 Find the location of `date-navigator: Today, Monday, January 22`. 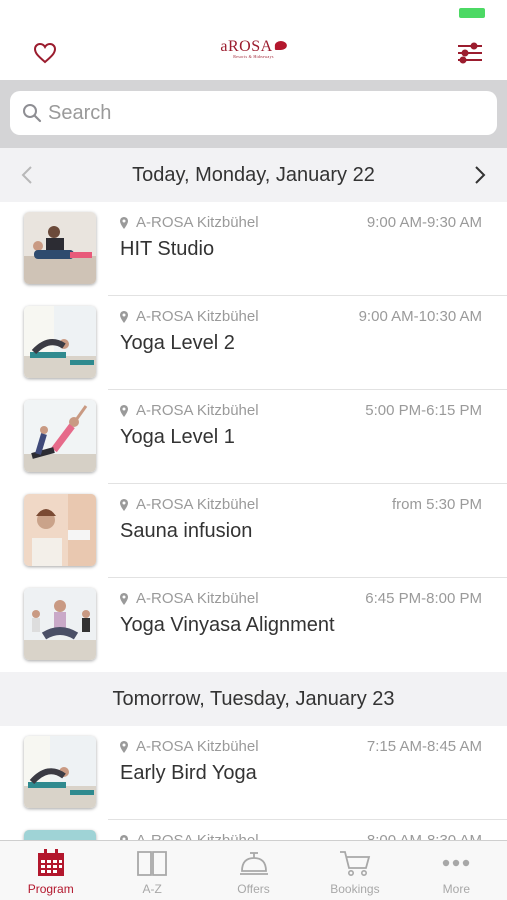

date-navigator: Today, Monday, January 22 is located at coordinates (253, 175).